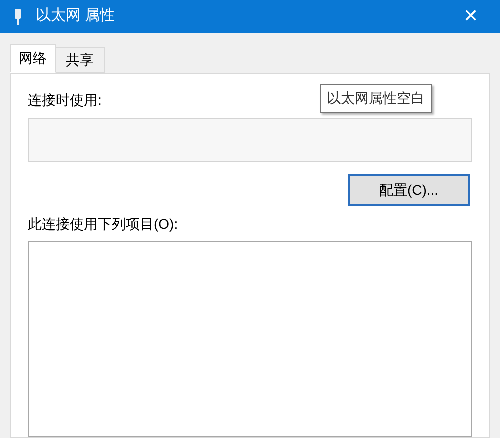 The width and height of the screenshot is (500, 438). What do you see at coordinates (18, 16) in the screenshot?
I see `network-adapter-icon` at bounding box center [18, 16].